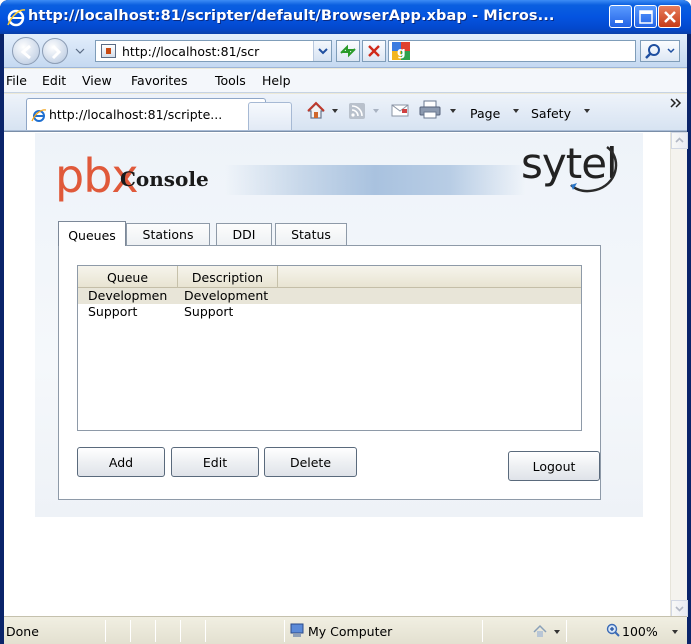  What do you see at coordinates (311, 234) in the screenshot?
I see `tab-status: Status` at bounding box center [311, 234].